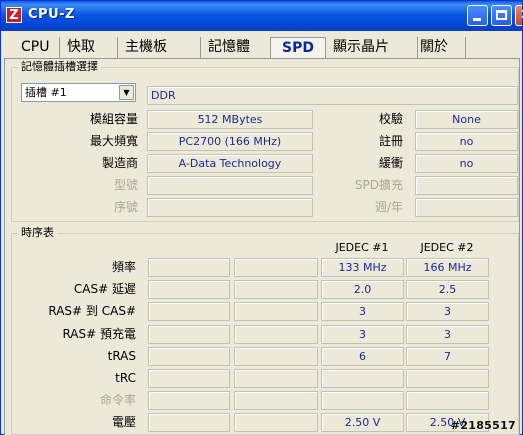 The width and height of the screenshot is (523, 435). What do you see at coordinates (230, 185) in the screenshot?
I see `part-number-value` at bounding box center [230, 185].